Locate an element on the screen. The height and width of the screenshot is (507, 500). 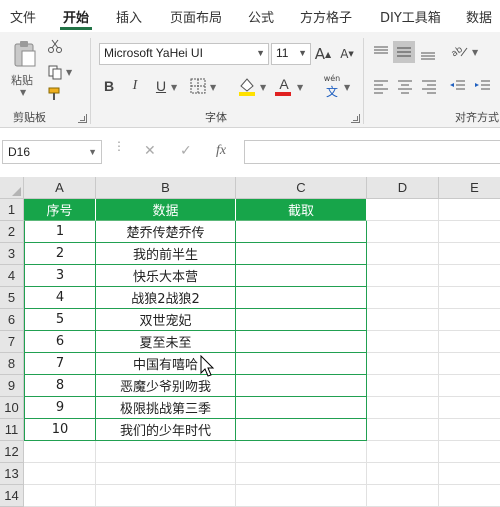
table-cell: 我们的少年时代 is located at coordinates (166, 430).